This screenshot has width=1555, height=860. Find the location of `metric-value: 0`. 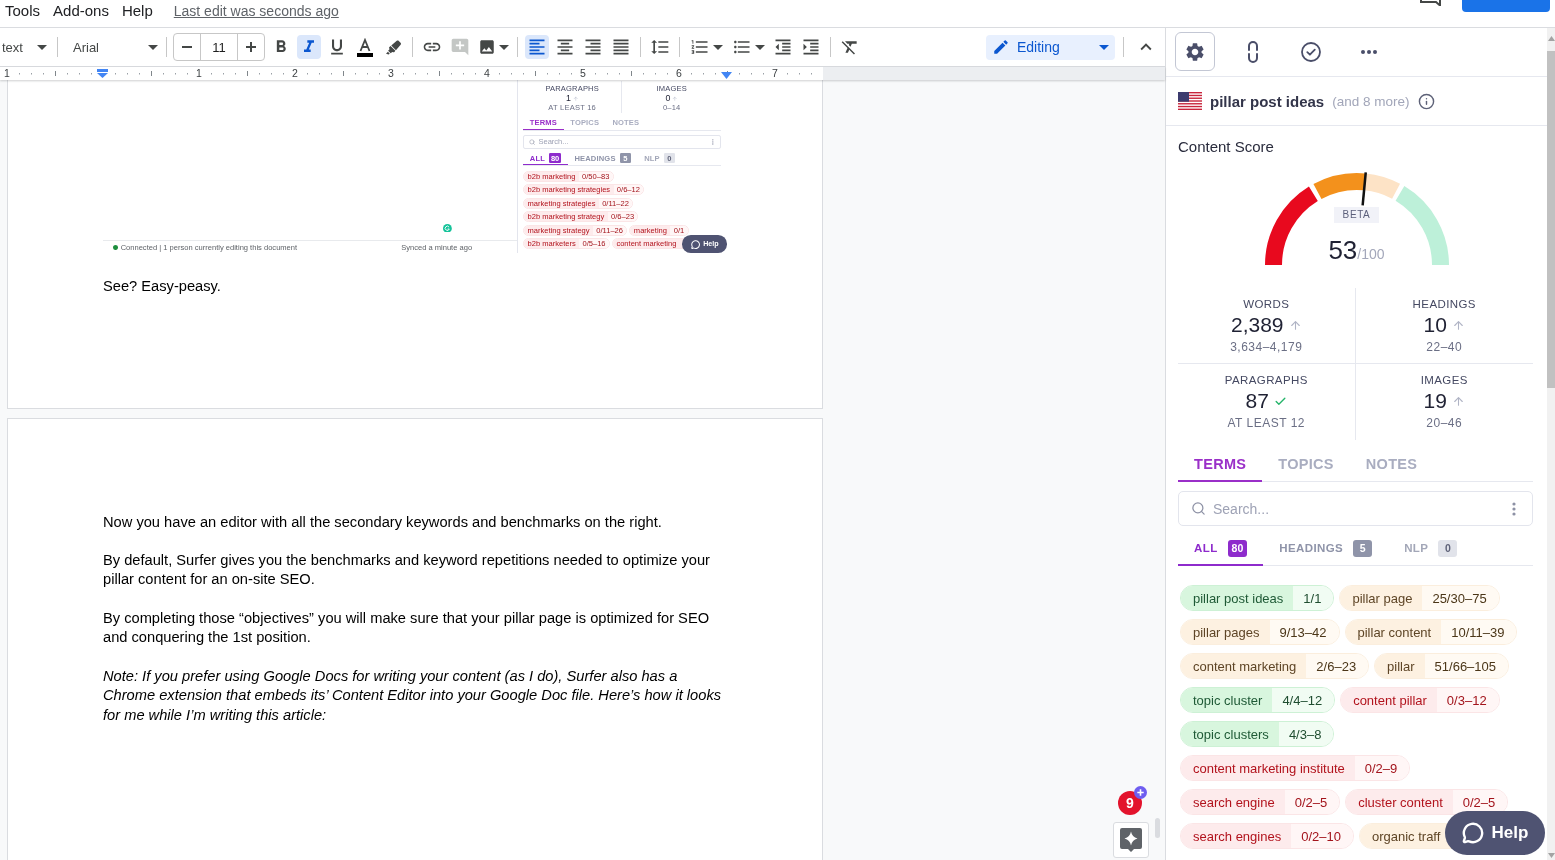

metric-value: 0 is located at coordinates (668, 98).